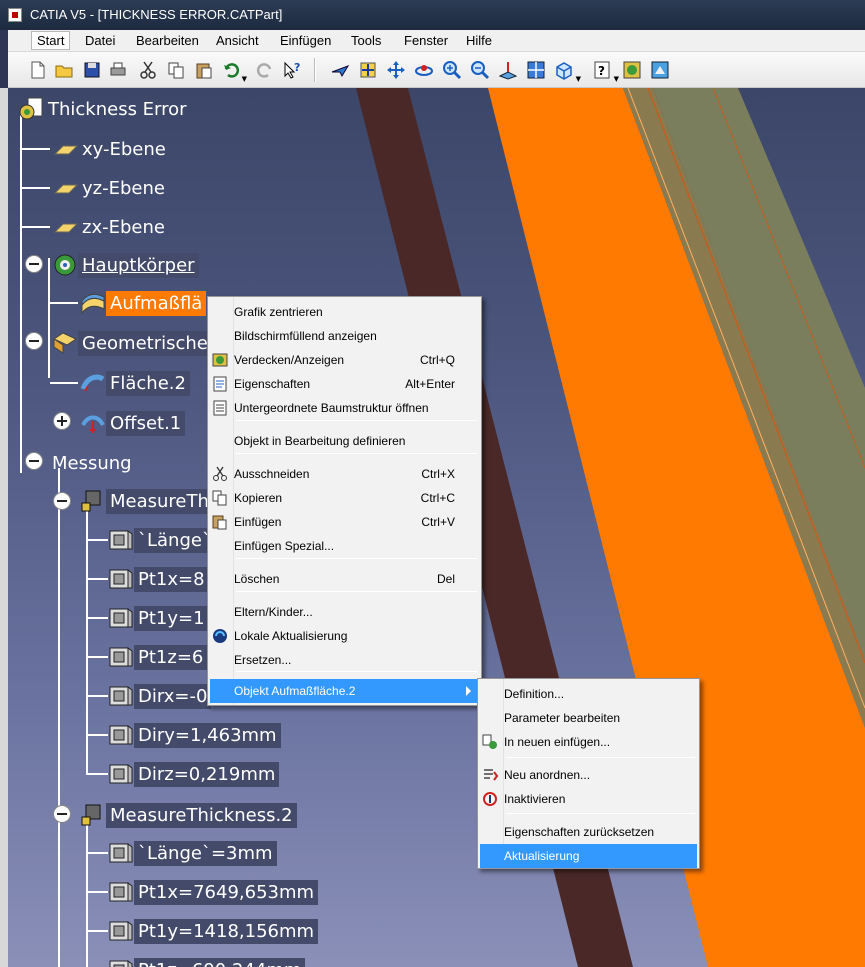 Image resolution: width=865 pixels, height=967 pixels. I want to click on tree-node-parameter: Pt1z=6, so click(158, 657).